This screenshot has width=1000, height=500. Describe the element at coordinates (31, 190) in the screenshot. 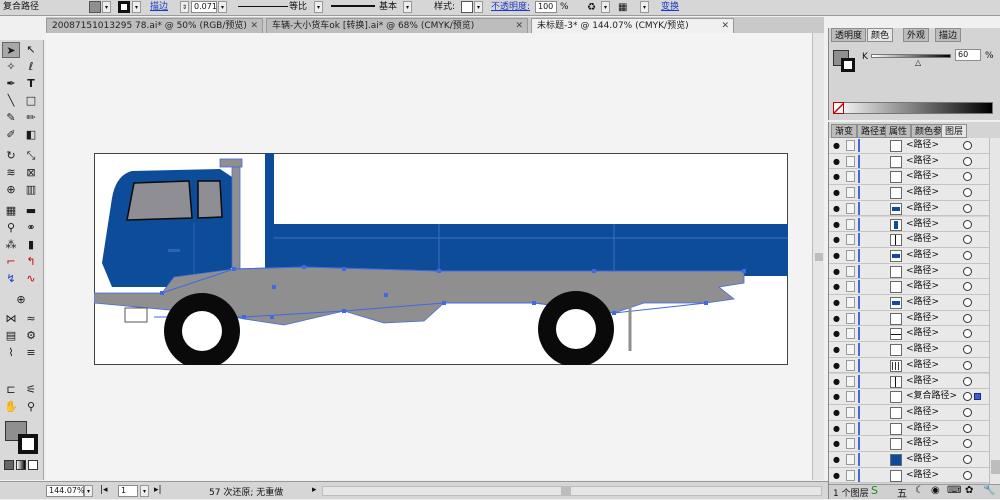

I see `perspective-grid-tool-icon: ▥` at that location.